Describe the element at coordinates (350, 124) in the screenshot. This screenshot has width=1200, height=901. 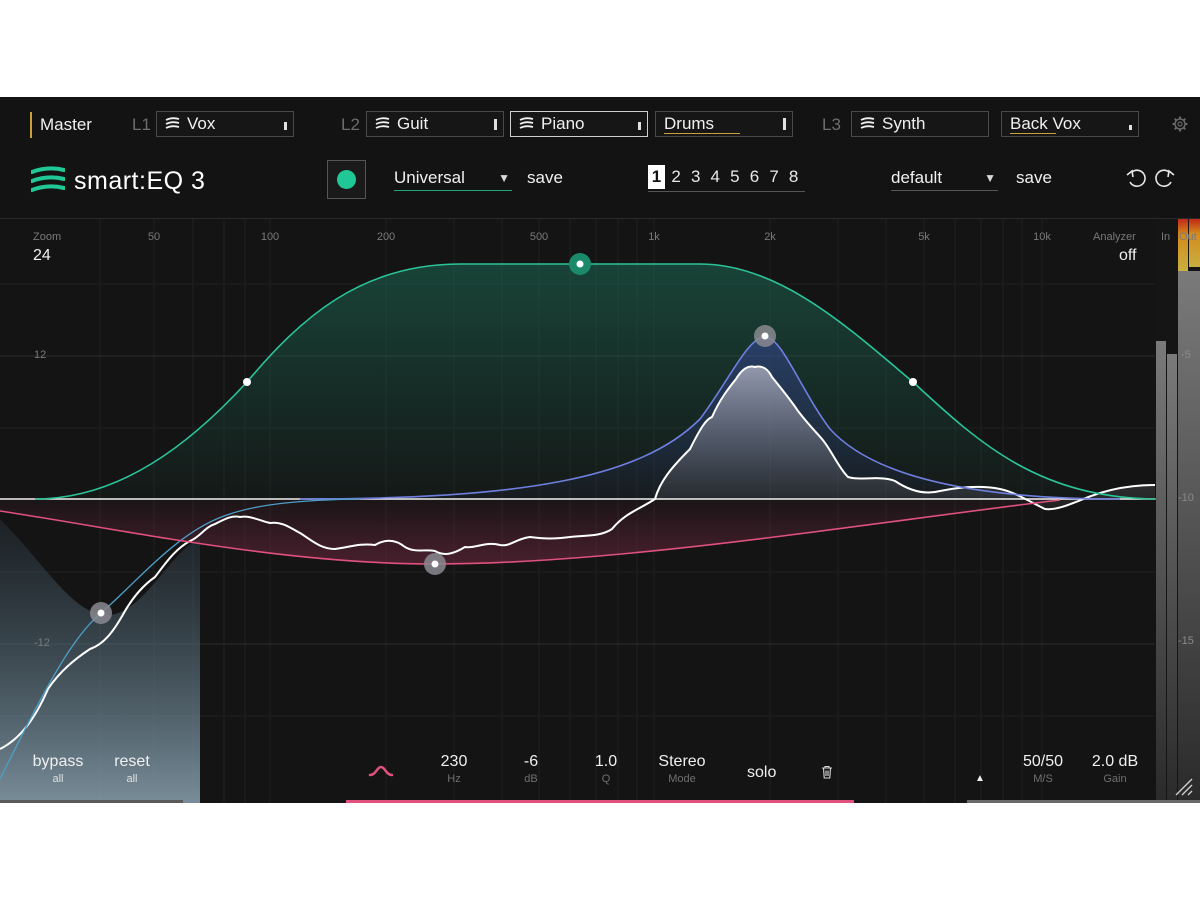
I see `group-label-l2: L2` at that location.